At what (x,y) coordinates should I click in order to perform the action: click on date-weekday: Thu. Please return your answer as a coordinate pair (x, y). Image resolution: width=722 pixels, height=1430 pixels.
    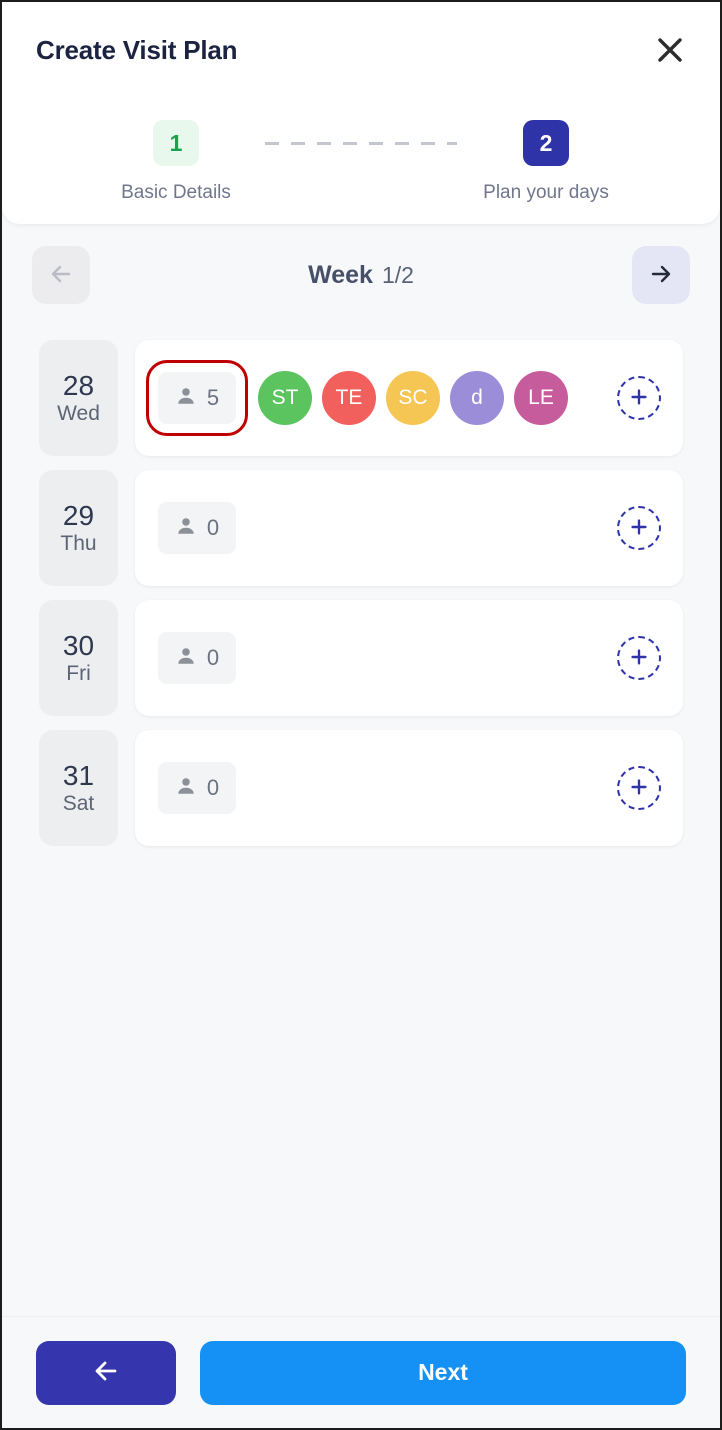
    Looking at the image, I should click on (78, 543).